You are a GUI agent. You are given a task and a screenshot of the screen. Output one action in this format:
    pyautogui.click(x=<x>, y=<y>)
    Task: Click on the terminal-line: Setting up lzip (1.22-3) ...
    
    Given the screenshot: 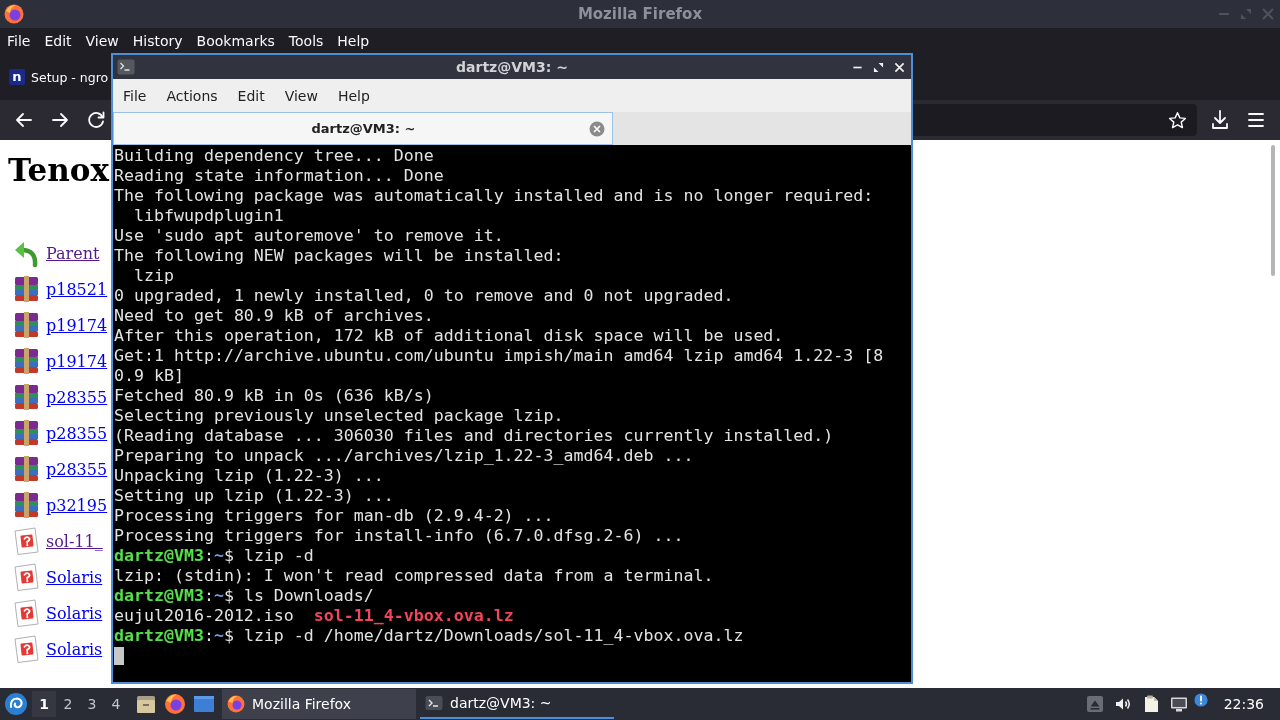 What is the action you would take?
    pyautogui.click(x=254, y=496)
    